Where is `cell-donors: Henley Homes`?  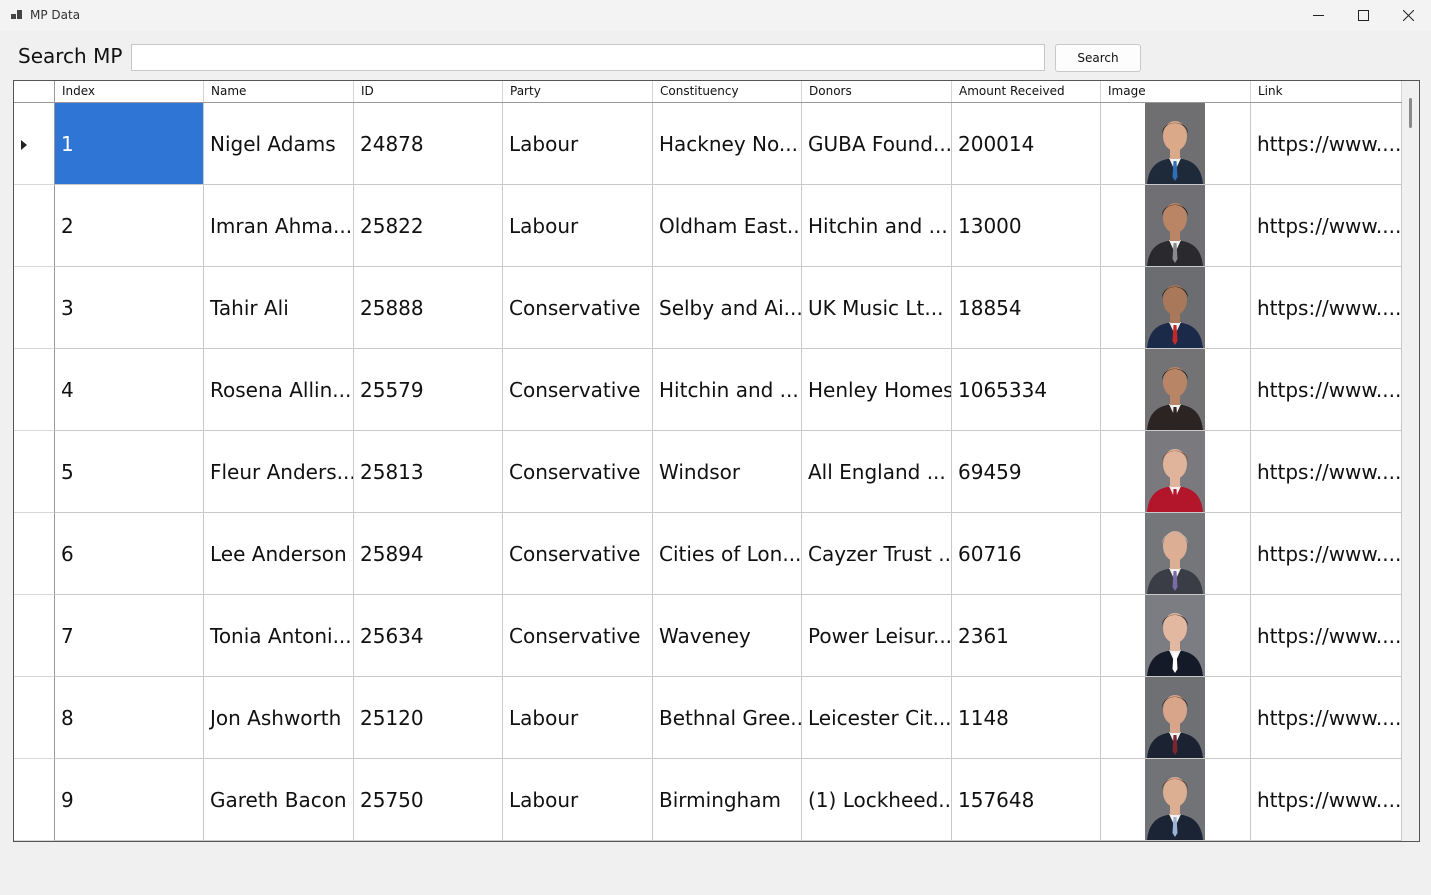
cell-donors: Henley Homes is located at coordinates (877, 390).